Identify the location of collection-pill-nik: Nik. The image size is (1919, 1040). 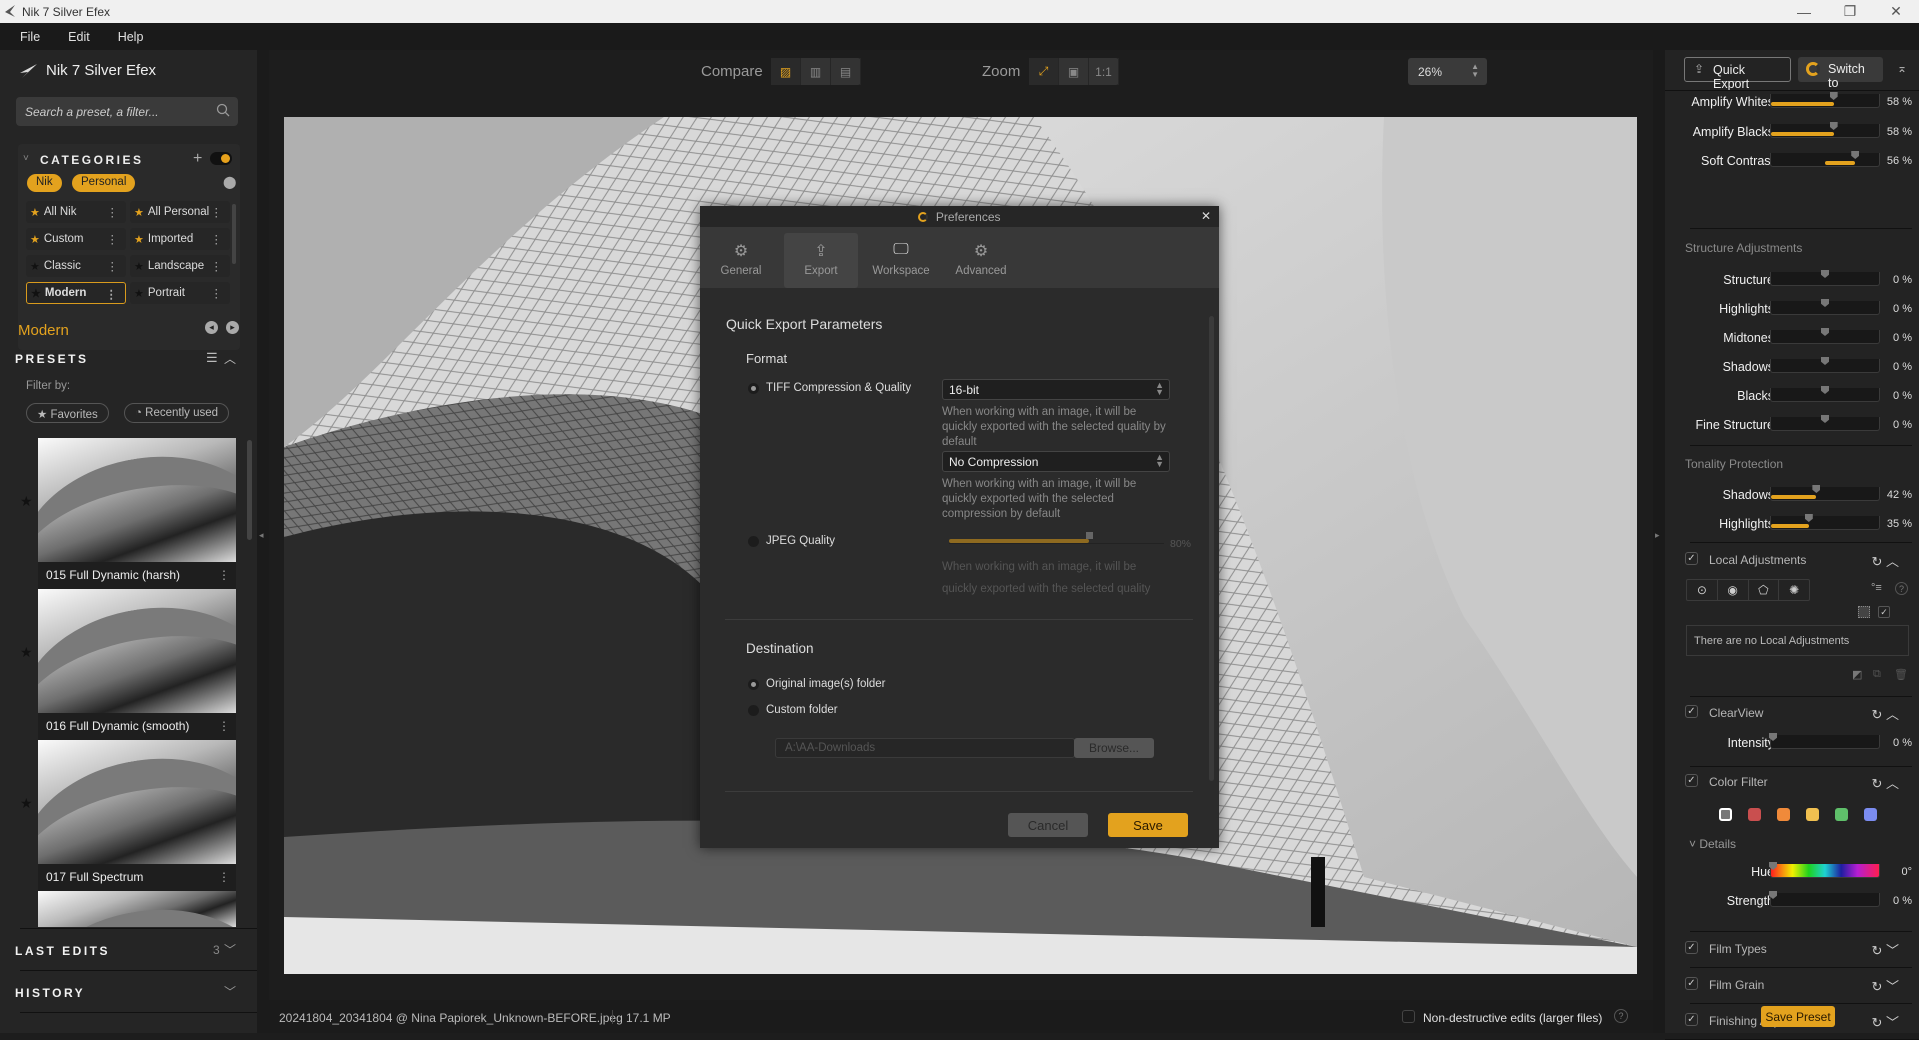
(44, 183).